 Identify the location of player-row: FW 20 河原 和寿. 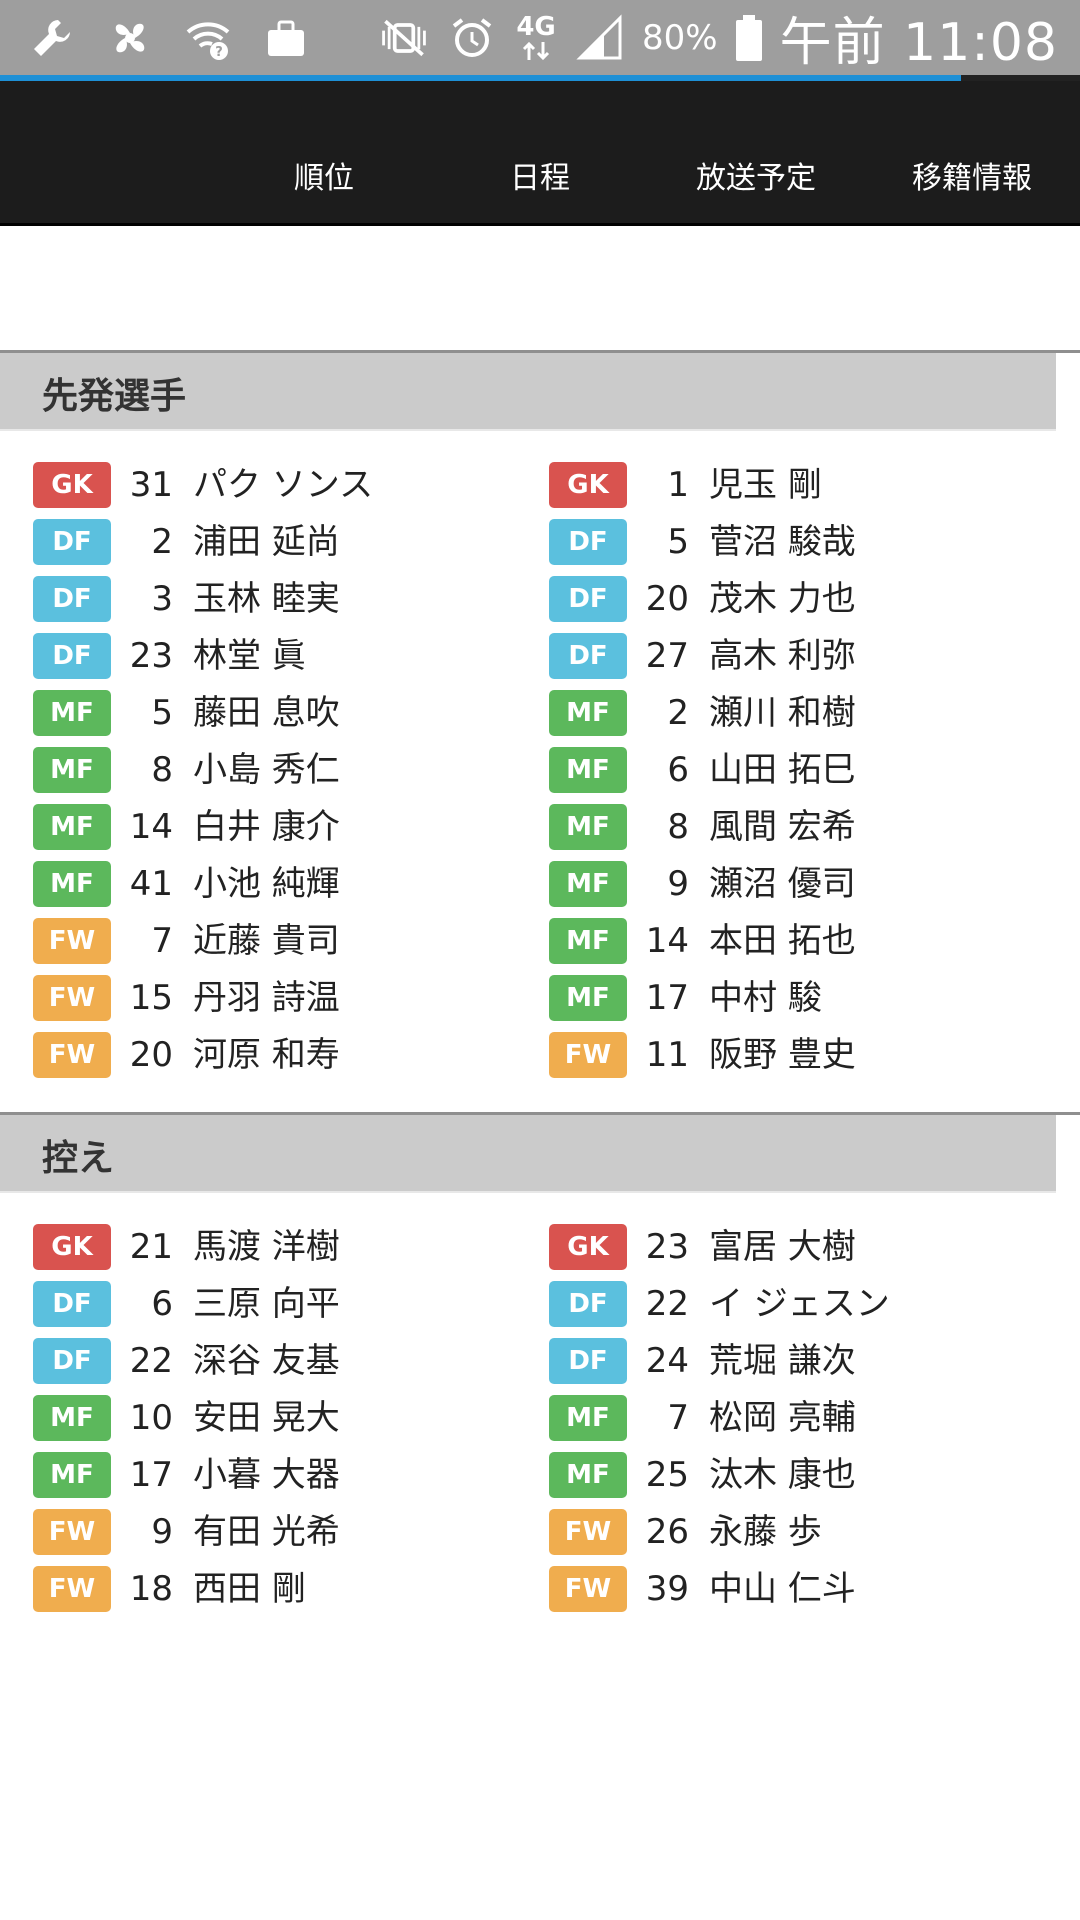
(293, 1056).